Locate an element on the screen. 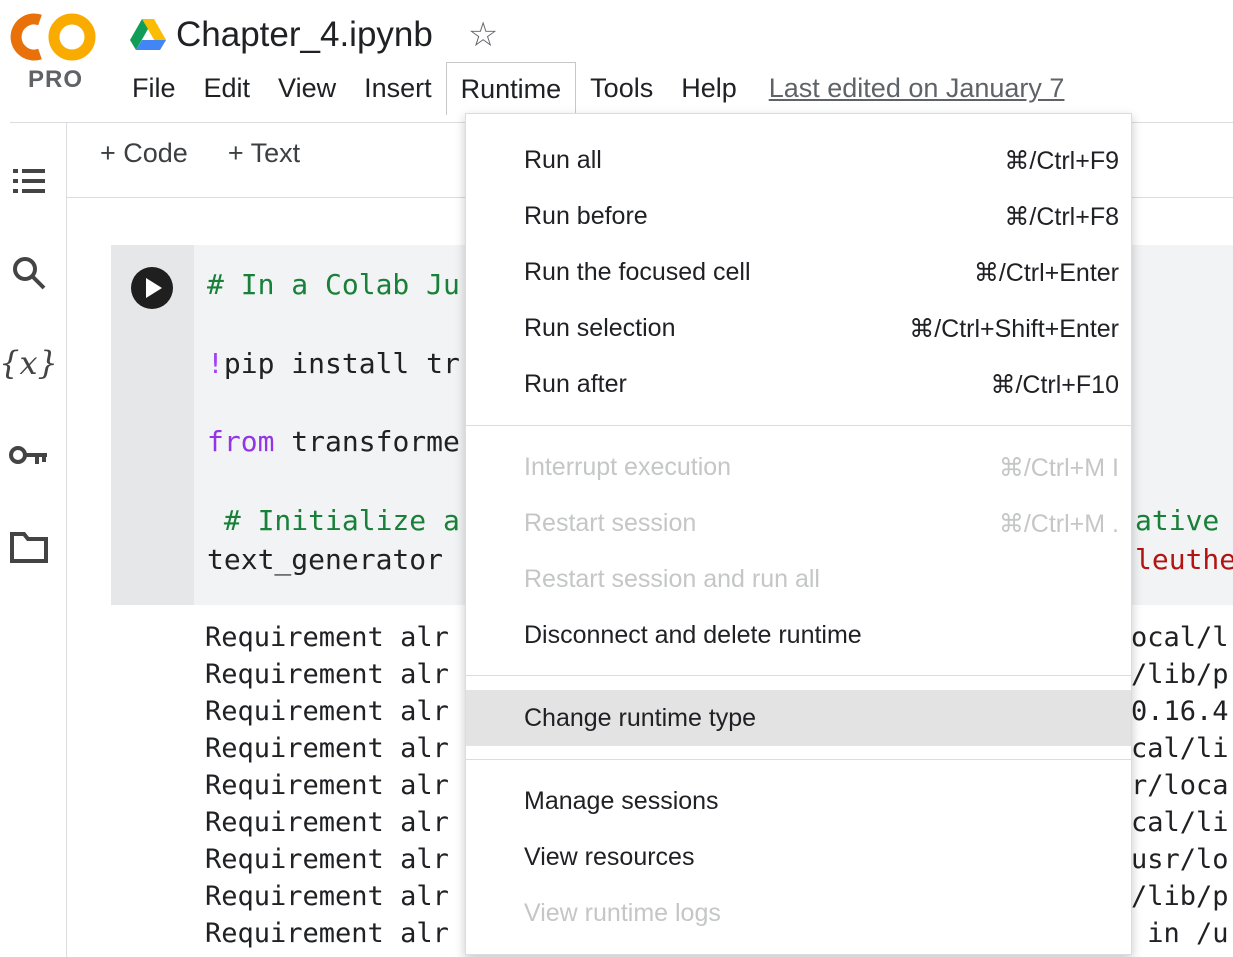 The image size is (1233, 957). menu-item-run-before: Run before ⌘/Ctrl+F8 is located at coordinates (798, 216).